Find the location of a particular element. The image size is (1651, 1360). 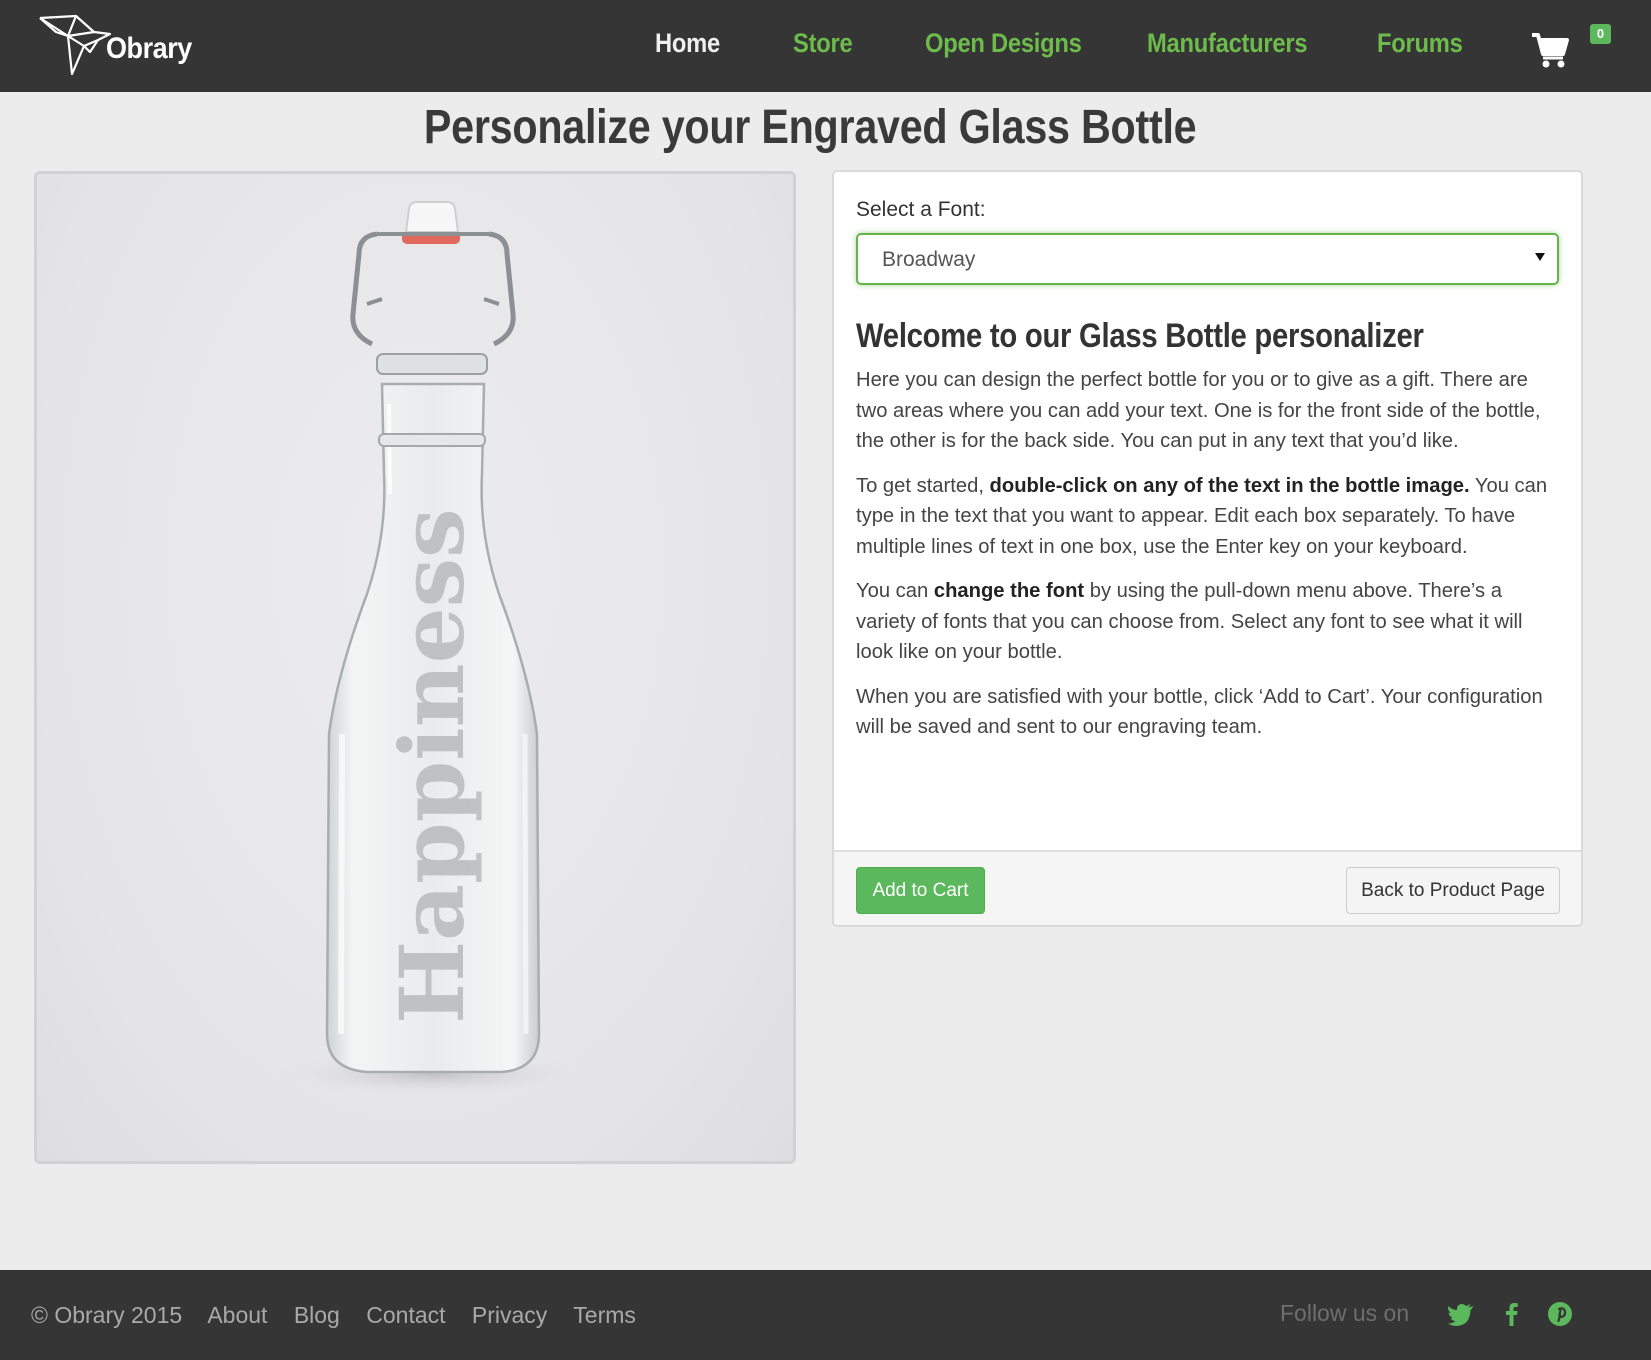

pinterest-icon is located at coordinates (1560, 1314).